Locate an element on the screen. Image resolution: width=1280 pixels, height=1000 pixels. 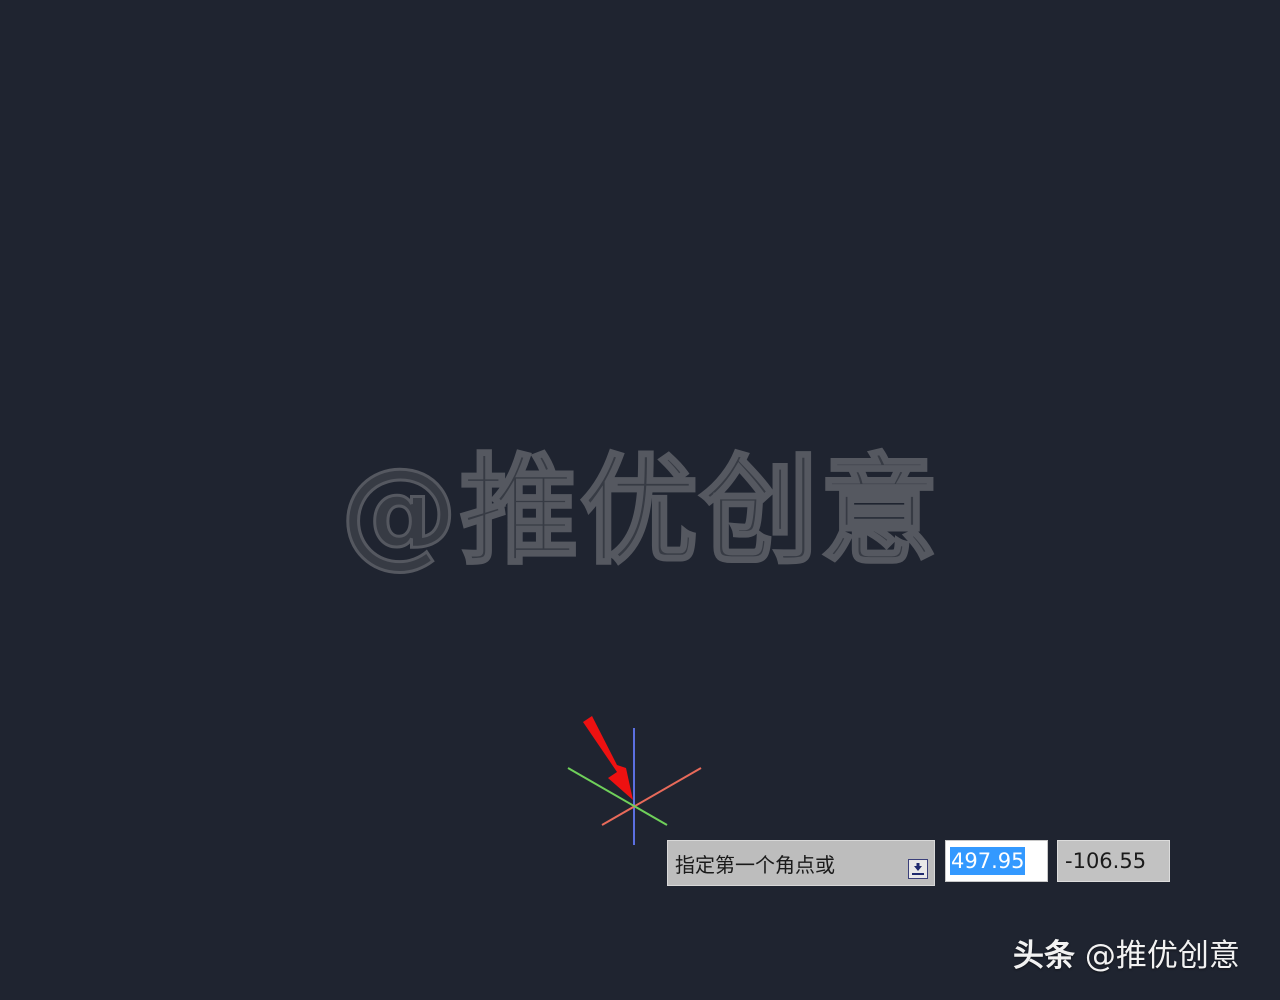
red-arrow-icon is located at coordinates (608, 758).